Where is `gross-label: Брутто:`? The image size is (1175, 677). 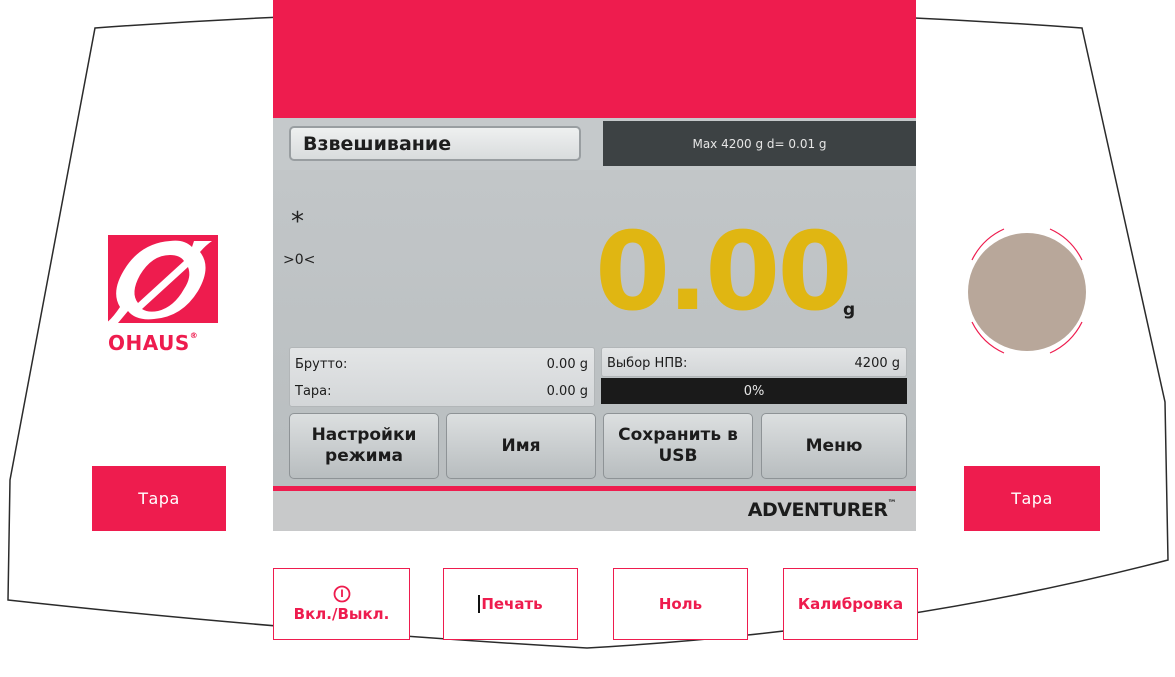 gross-label: Брутто: is located at coordinates (321, 364).